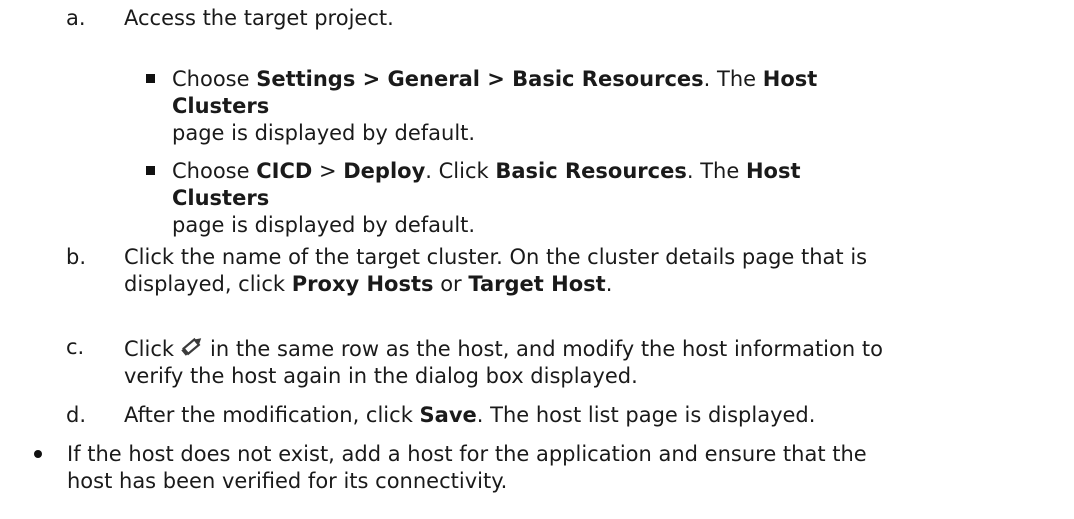  I want to click on step-c-marker: c., so click(75, 347).